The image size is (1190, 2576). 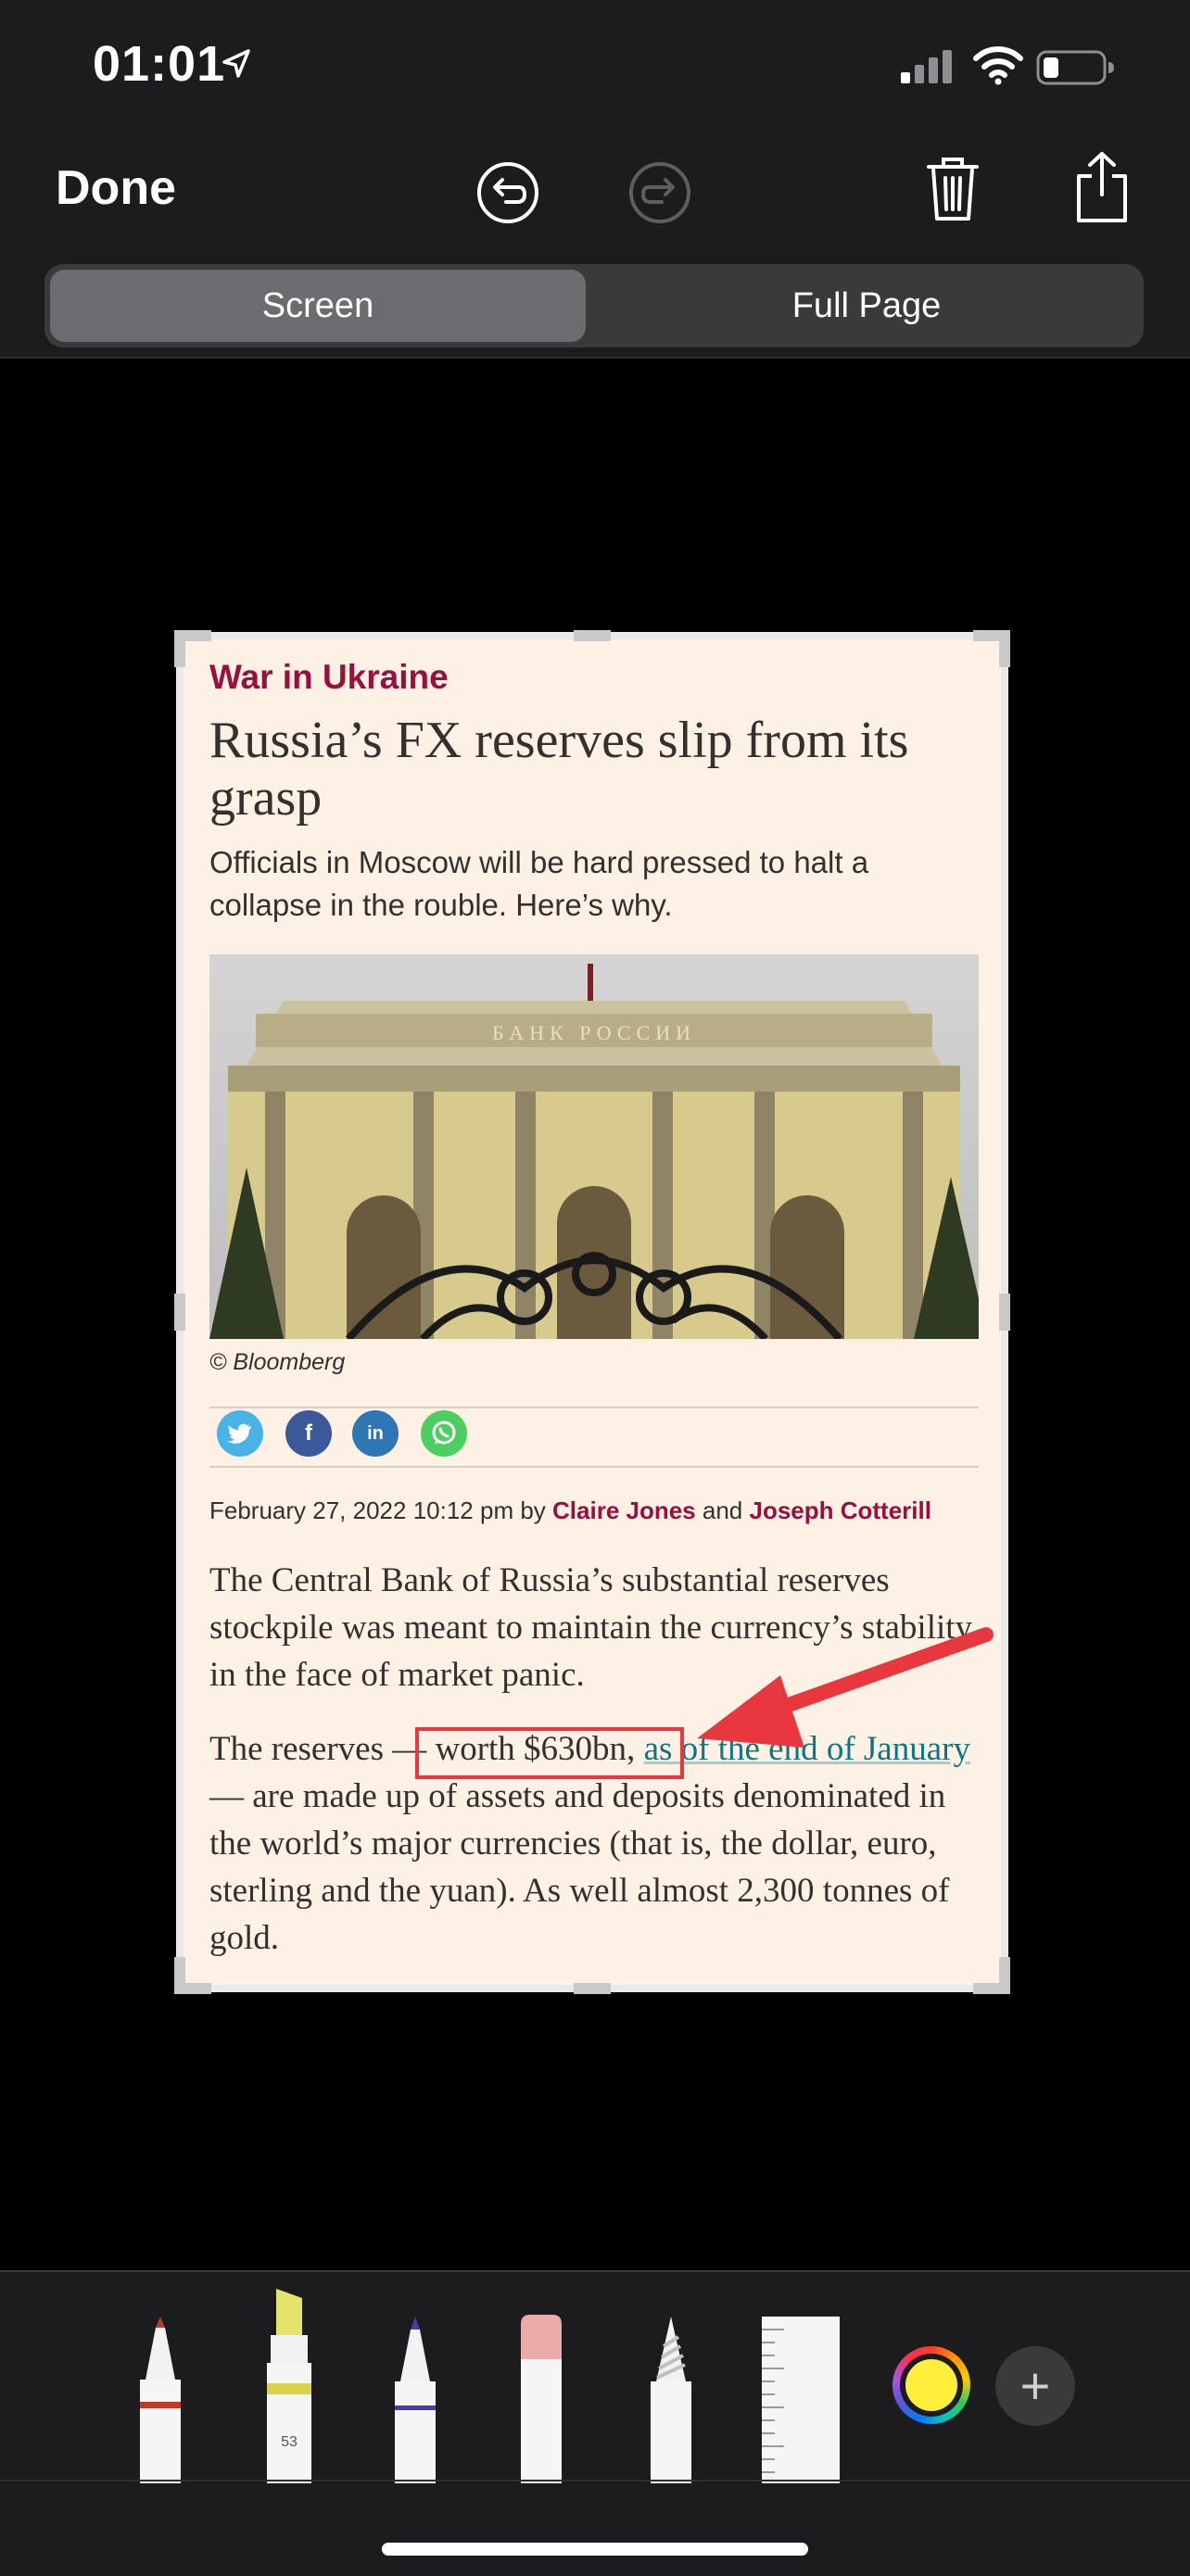 I want to click on location-arrow-icon, so click(x=236, y=64).